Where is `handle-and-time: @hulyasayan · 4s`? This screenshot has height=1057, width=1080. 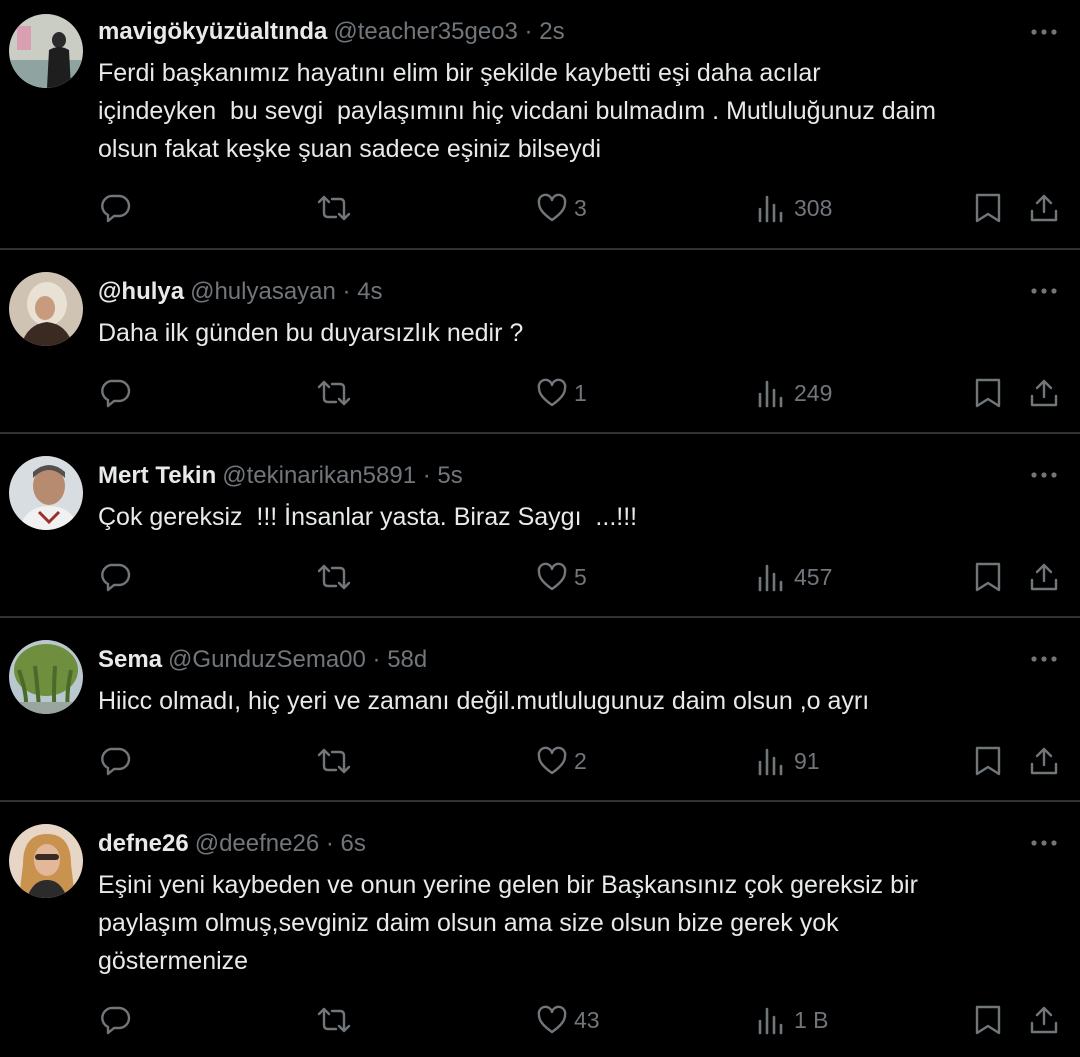
handle-and-time: @hulyasayan · 4s is located at coordinates (286, 291).